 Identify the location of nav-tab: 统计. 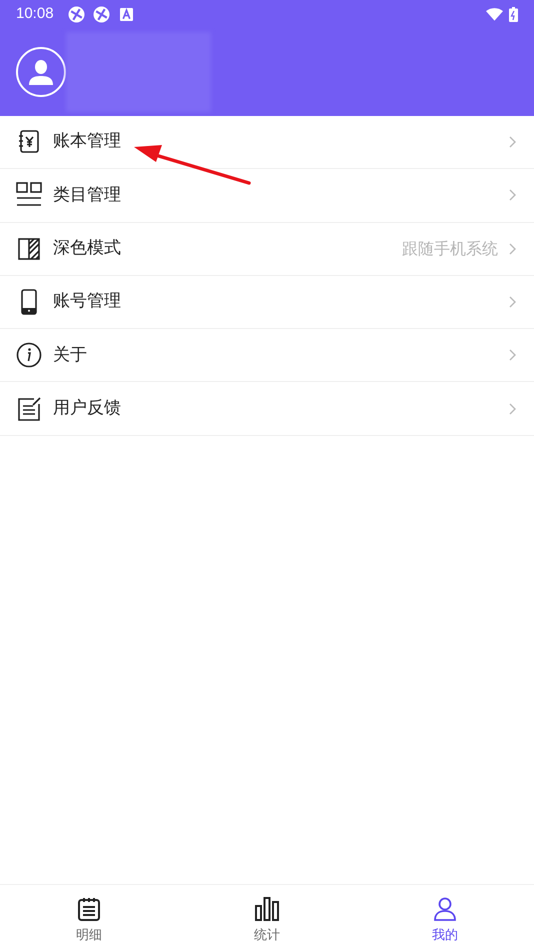
(267, 917).